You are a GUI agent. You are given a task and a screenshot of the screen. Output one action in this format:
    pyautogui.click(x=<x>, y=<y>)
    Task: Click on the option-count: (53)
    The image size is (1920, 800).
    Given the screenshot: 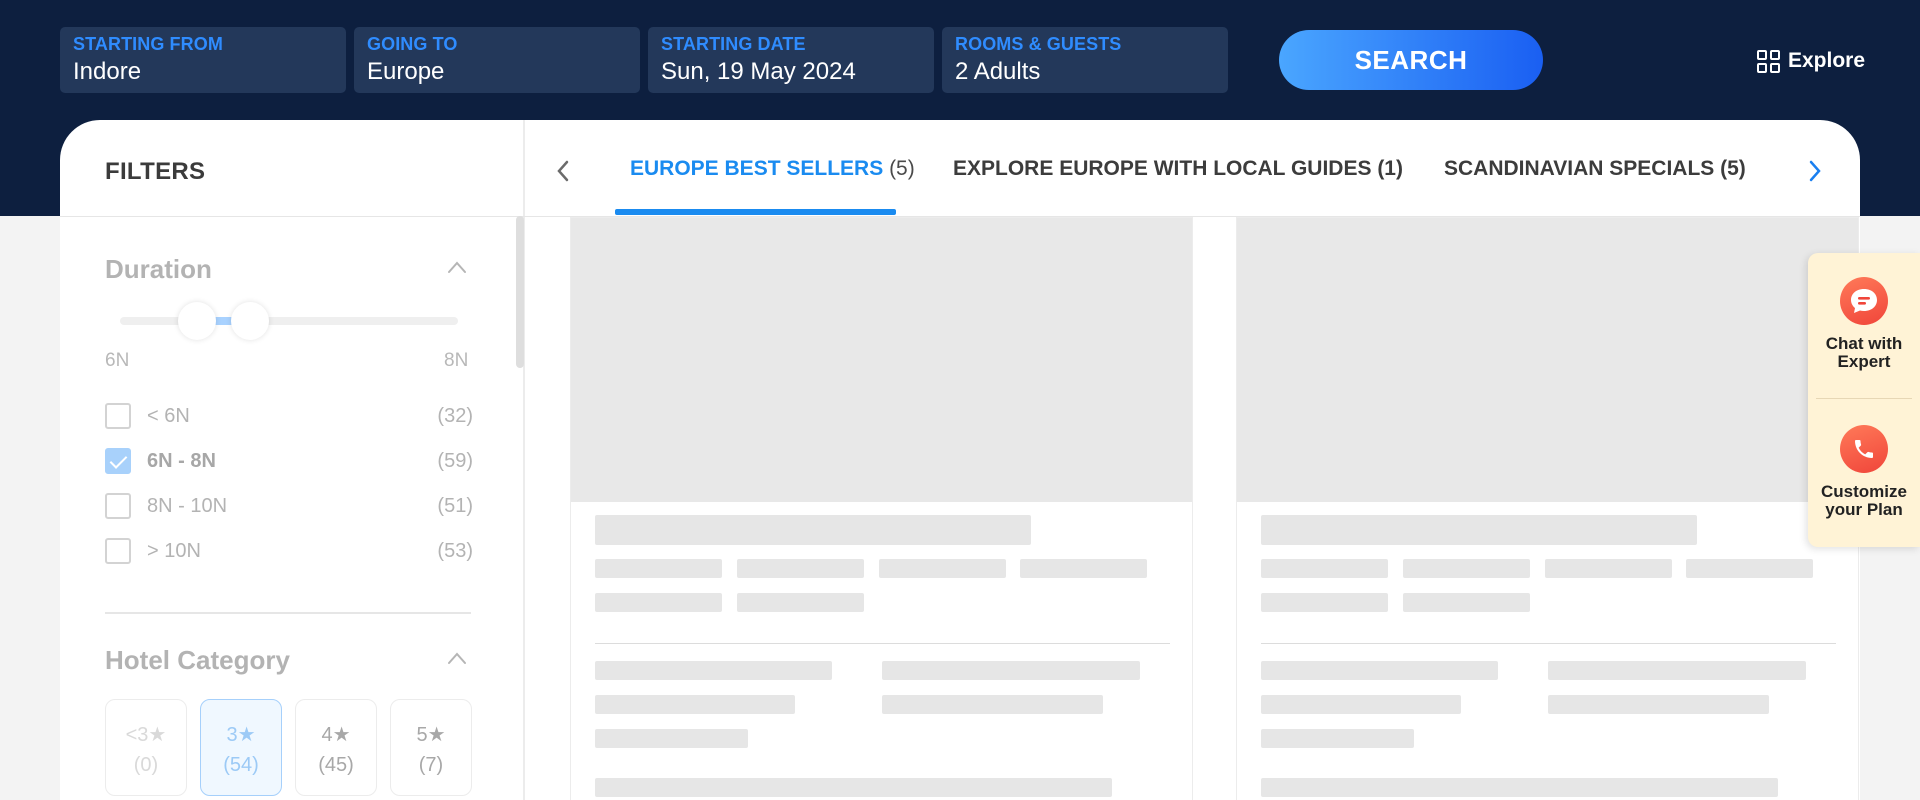 What is the action you would take?
    pyautogui.click(x=455, y=551)
    